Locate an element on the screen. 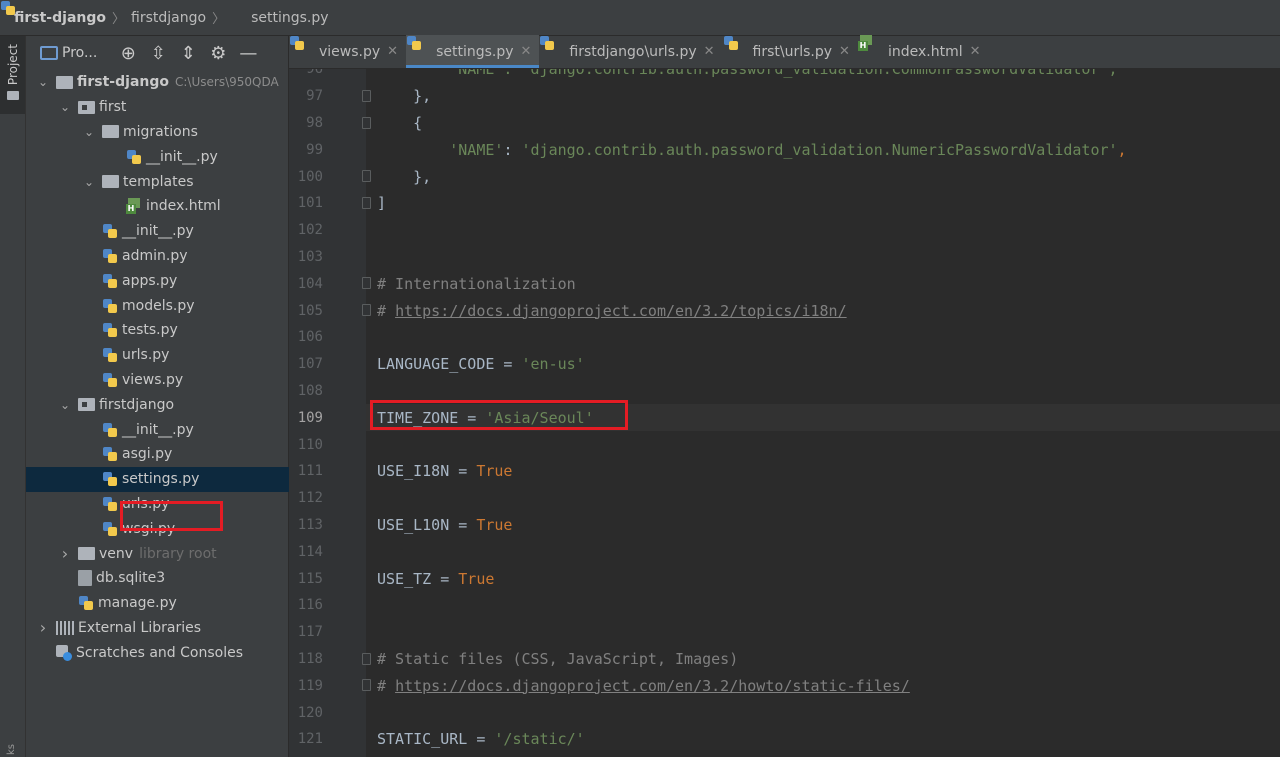 This screenshot has height=757, width=1280. tree-item: models.py is located at coordinates (157, 305).